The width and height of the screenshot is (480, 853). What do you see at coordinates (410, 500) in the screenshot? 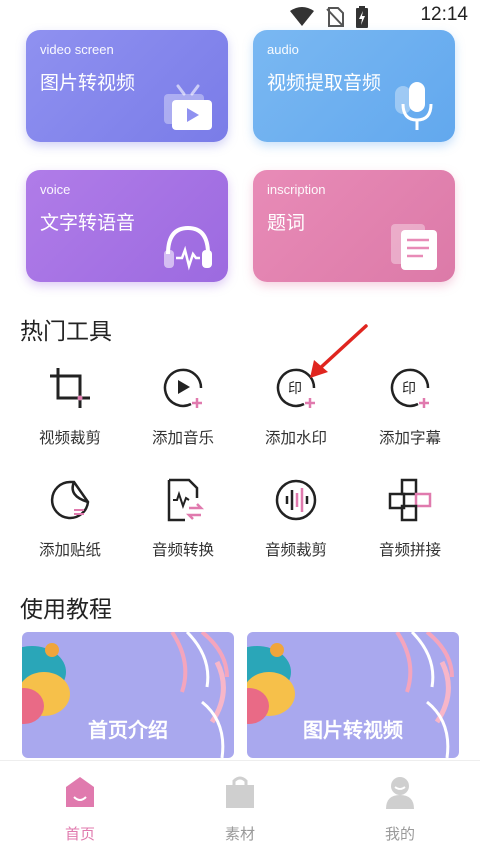
I see `audio-join-icon` at bounding box center [410, 500].